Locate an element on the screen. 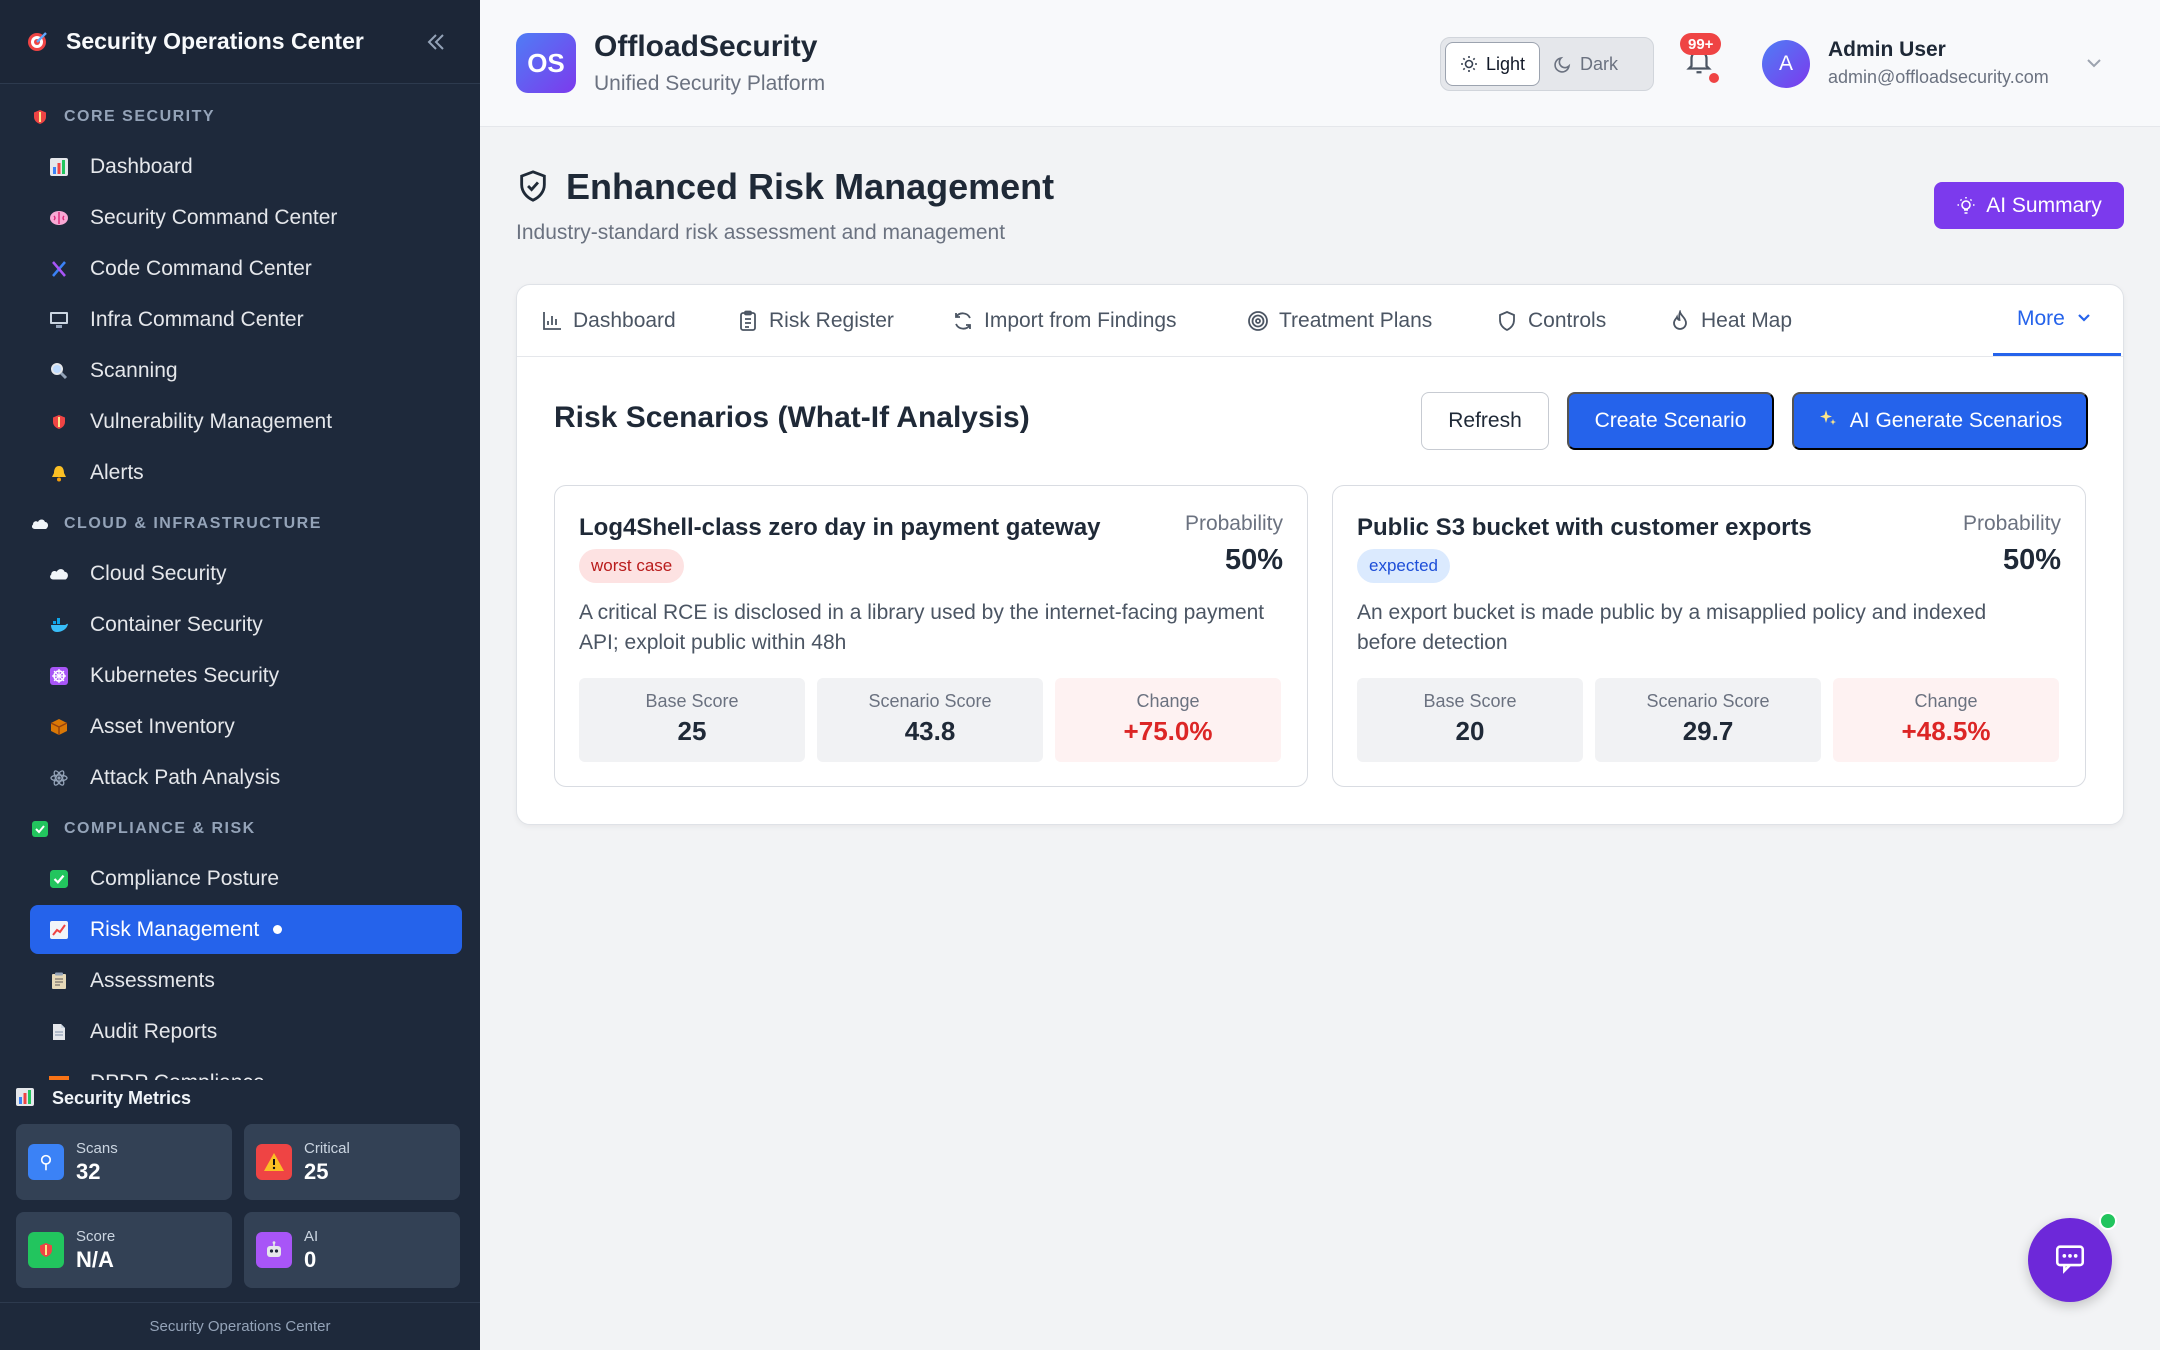  sidebar-header: Security Operations Center is located at coordinates (240, 42).